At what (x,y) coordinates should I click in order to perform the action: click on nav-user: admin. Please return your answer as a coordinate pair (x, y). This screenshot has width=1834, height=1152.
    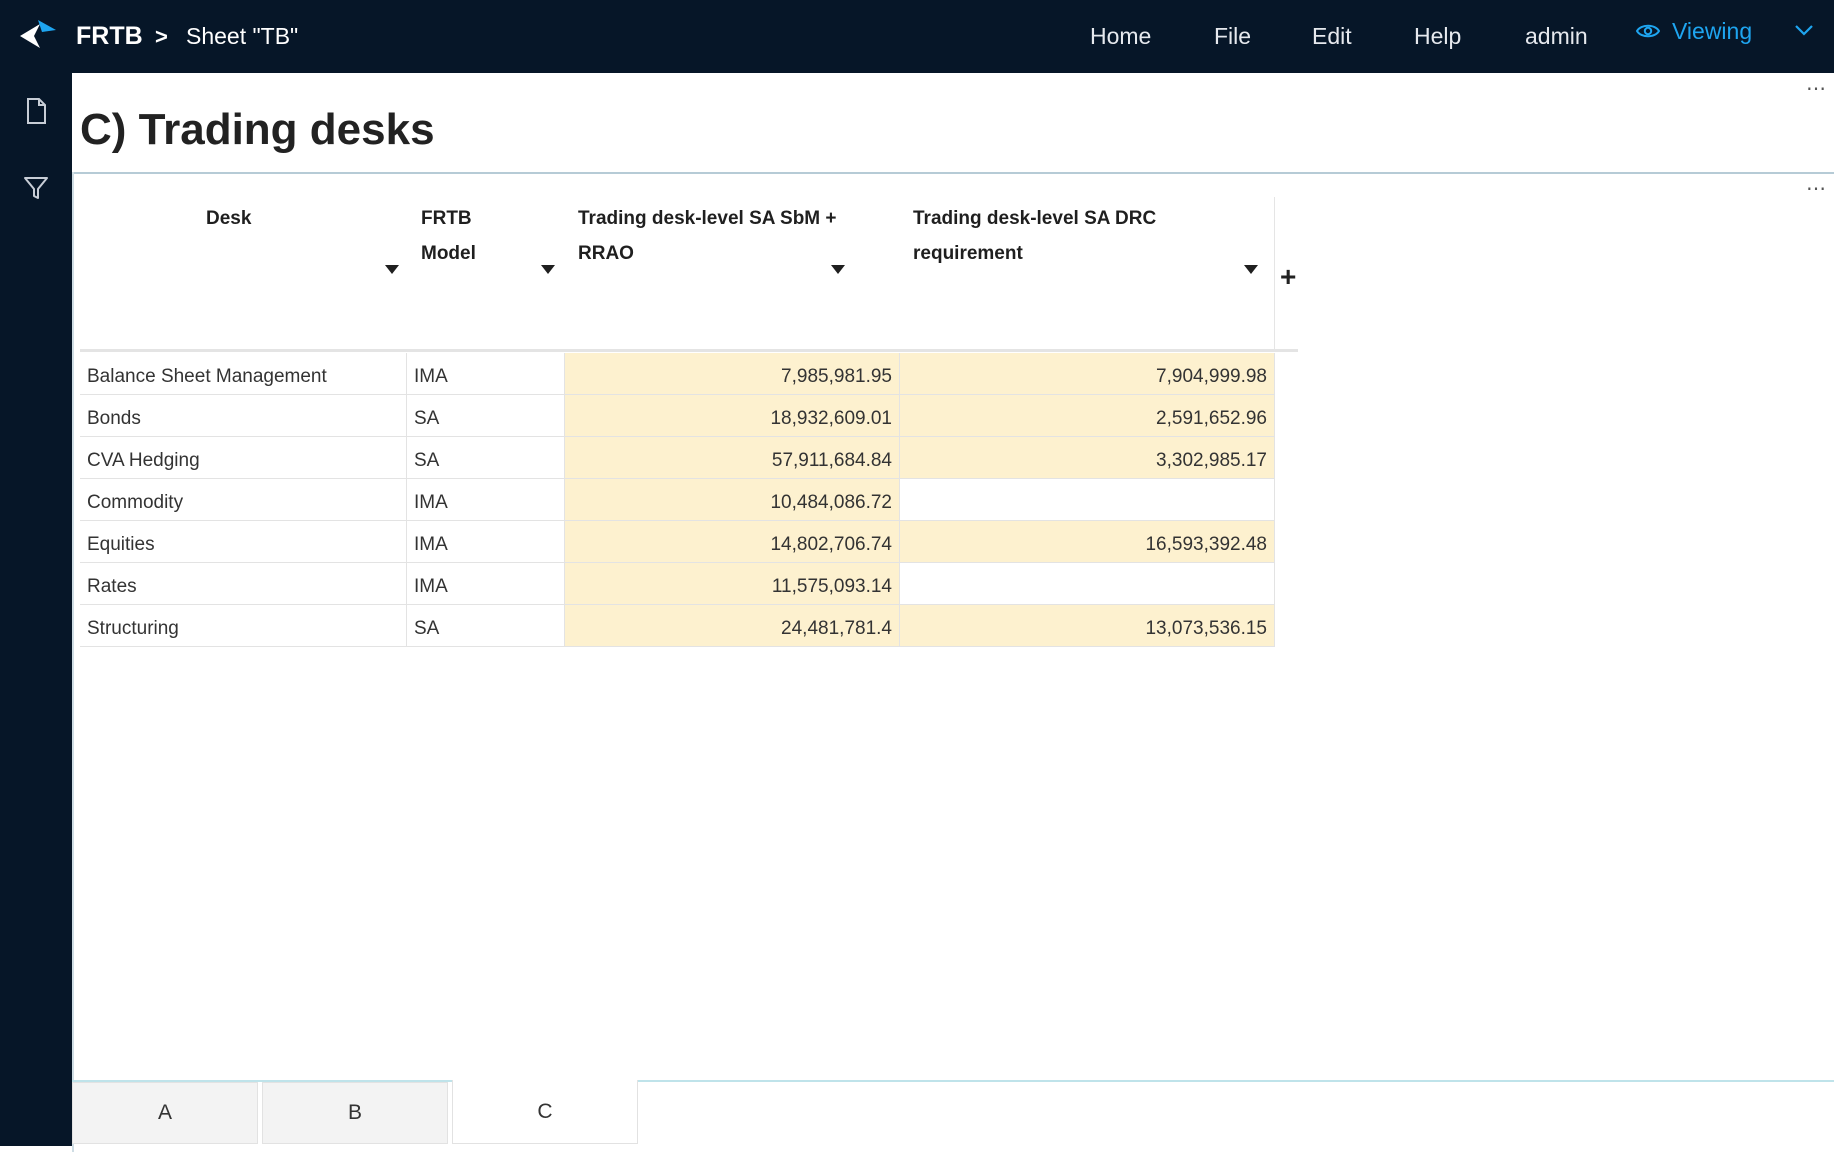
    Looking at the image, I should click on (1556, 36).